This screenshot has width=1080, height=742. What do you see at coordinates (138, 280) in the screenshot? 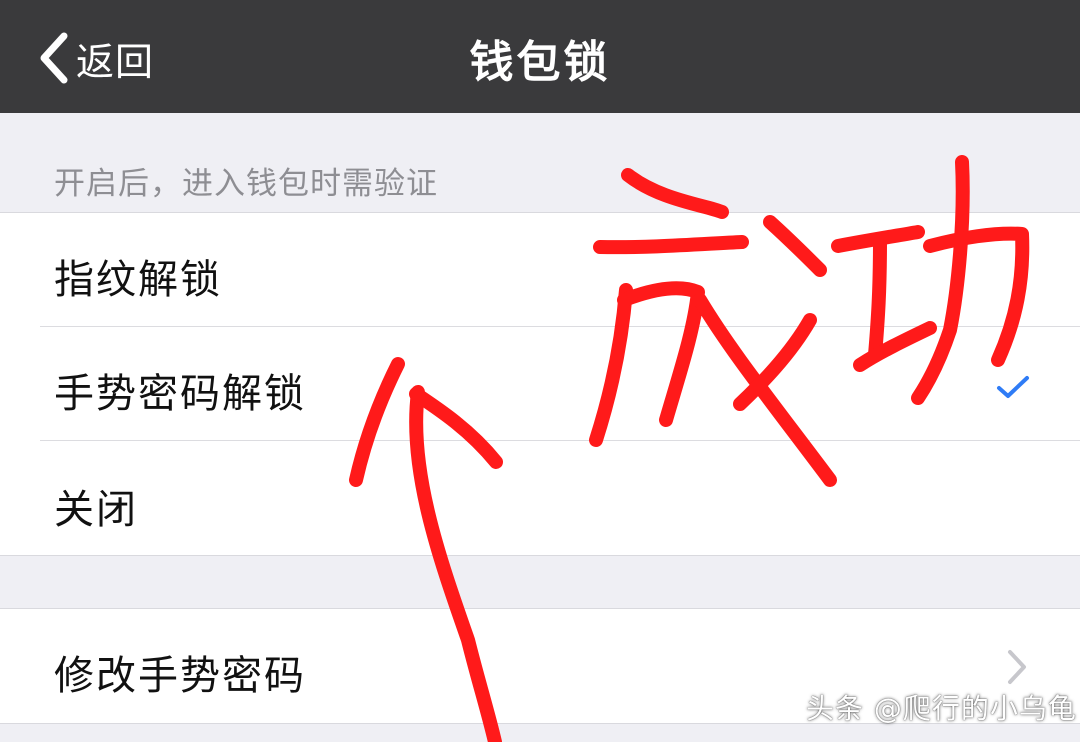
I see `option-label: 指纹解锁` at bounding box center [138, 280].